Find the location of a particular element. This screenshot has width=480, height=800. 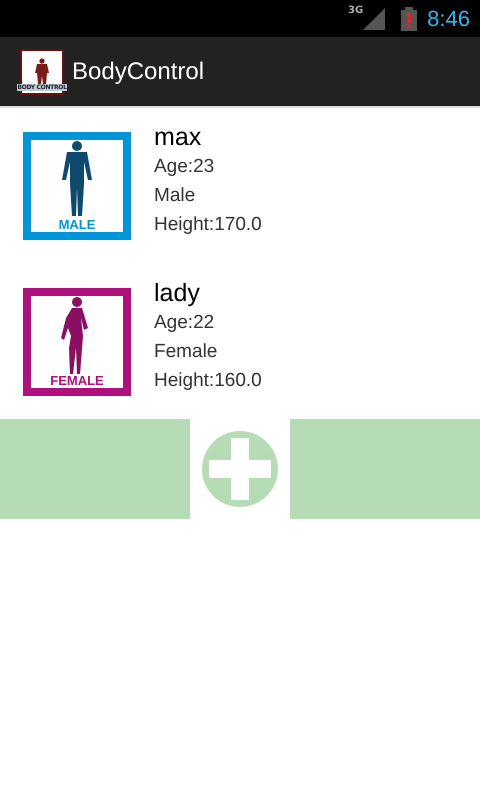

person-gender: Female is located at coordinates (186, 352).